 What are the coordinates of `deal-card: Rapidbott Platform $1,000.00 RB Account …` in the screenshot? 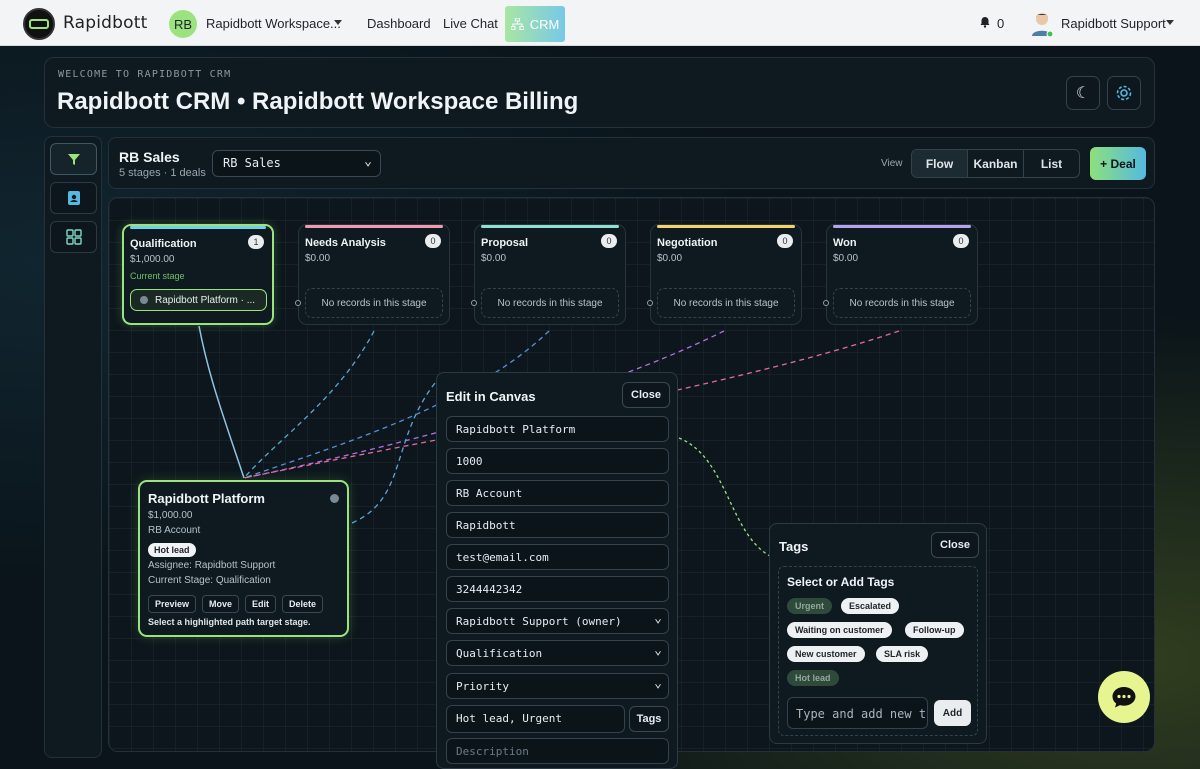 It's located at (243, 558).